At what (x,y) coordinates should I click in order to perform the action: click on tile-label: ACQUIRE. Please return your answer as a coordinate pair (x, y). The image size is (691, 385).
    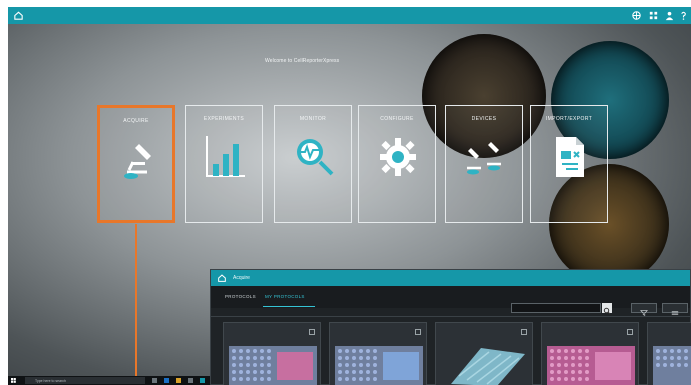
    Looking at the image, I should click on (136, 121).